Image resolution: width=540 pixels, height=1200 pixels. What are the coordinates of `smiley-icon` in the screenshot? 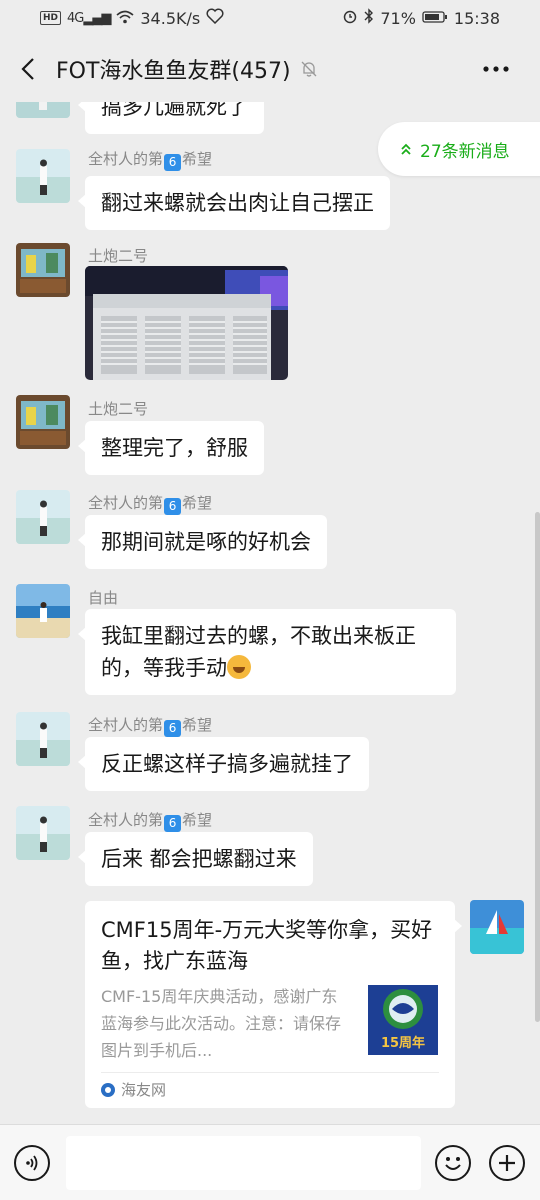 It's located at (453, 1163).